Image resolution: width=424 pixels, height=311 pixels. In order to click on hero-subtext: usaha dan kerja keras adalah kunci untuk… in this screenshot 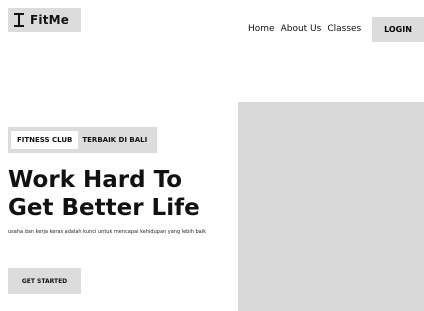, I will do `click(107, 232)`.